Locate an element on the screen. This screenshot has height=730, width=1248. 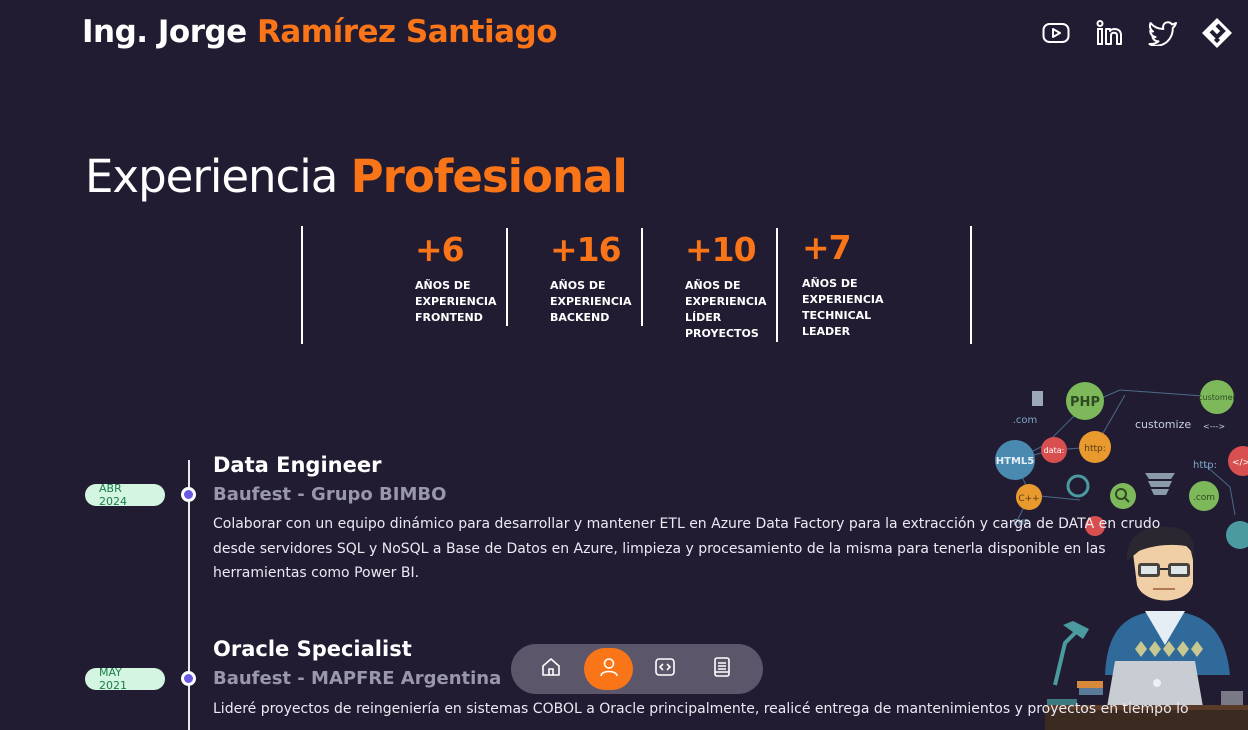
stat-value: +16 is located at coordinates (586, 249).